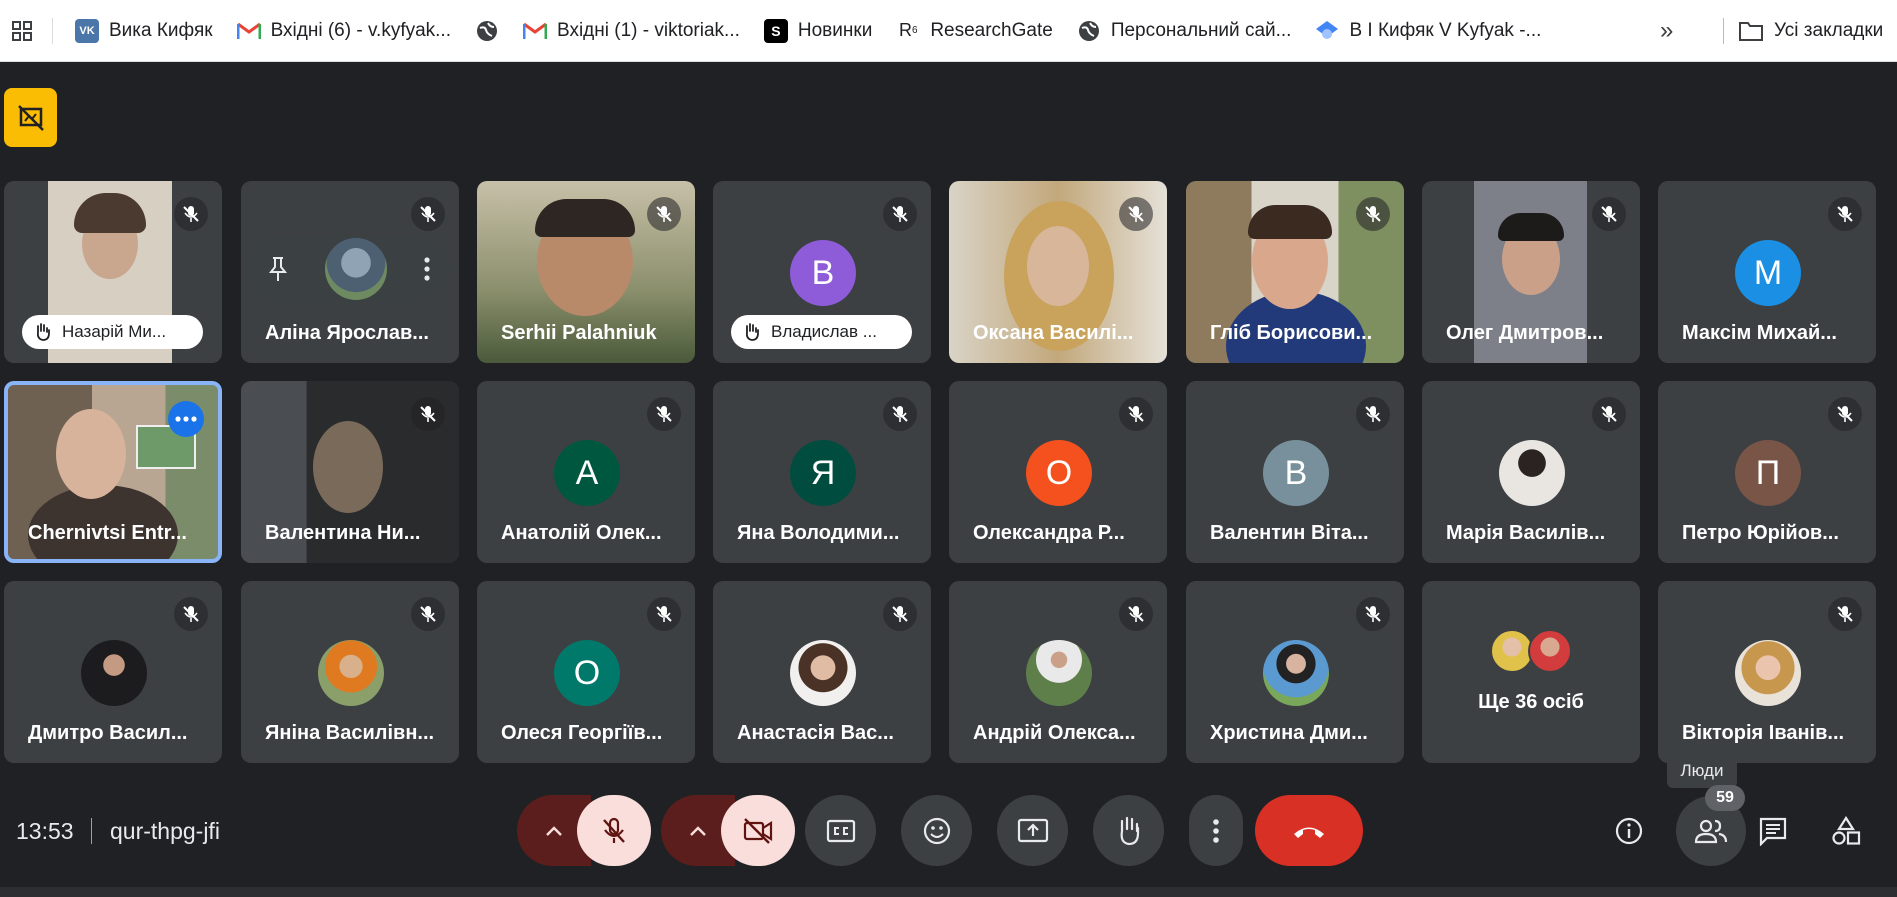 This screenshot has height=897, width=1897. I want to click on pin-icon, so click(278, 269).